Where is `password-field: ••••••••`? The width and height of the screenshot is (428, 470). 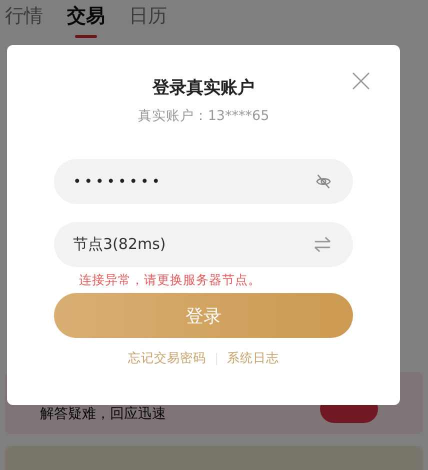
password-field: •••••••• is located at coordinates (203, 181).